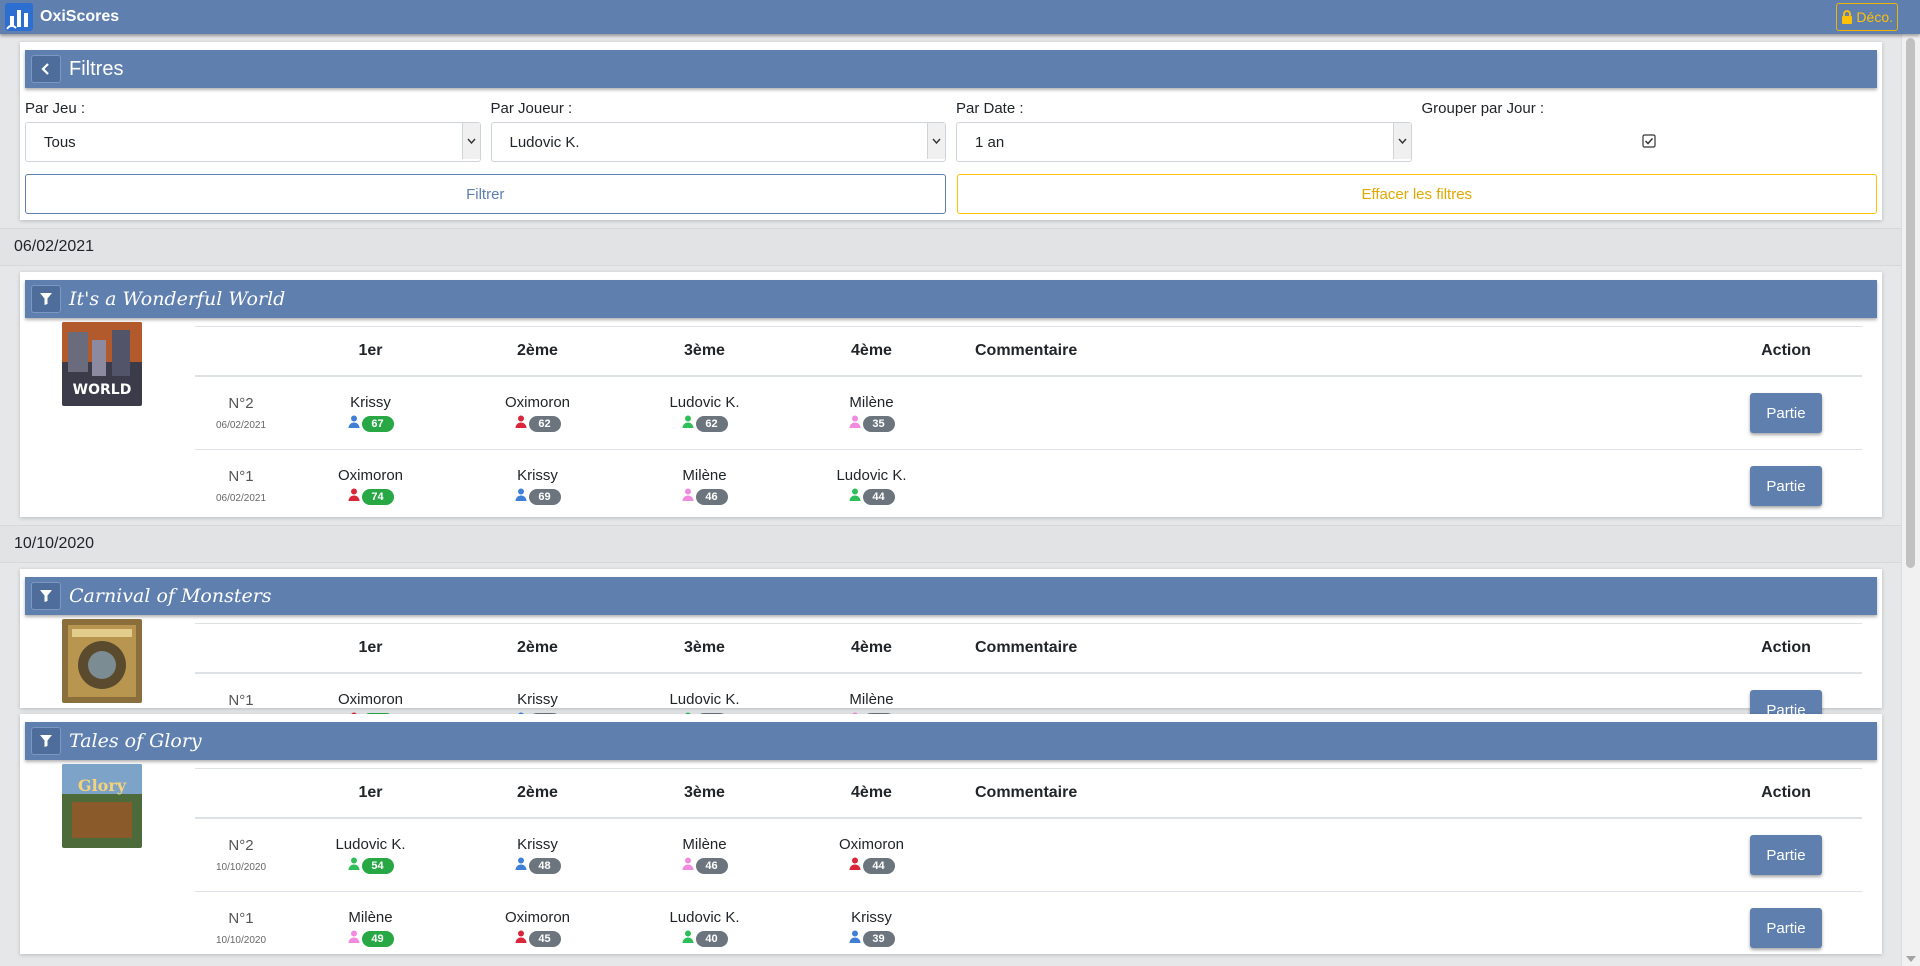 The height and width of the screenshot is (966, 1920). What do you see at coordinates (1786, 793) in the screenshot?
I see `col-action: Action` at bounding box center [1786, 793].